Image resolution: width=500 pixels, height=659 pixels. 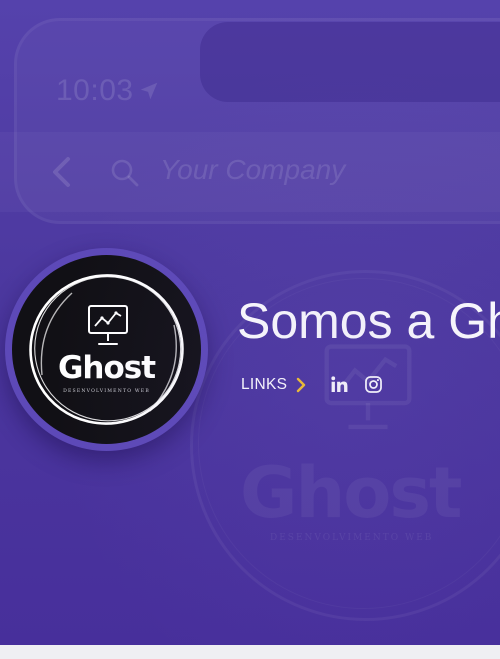 What do you see at coordinates (301, 385) in the screenshot?
I see `chevron-right-icon` at bounding box center [301, 385].